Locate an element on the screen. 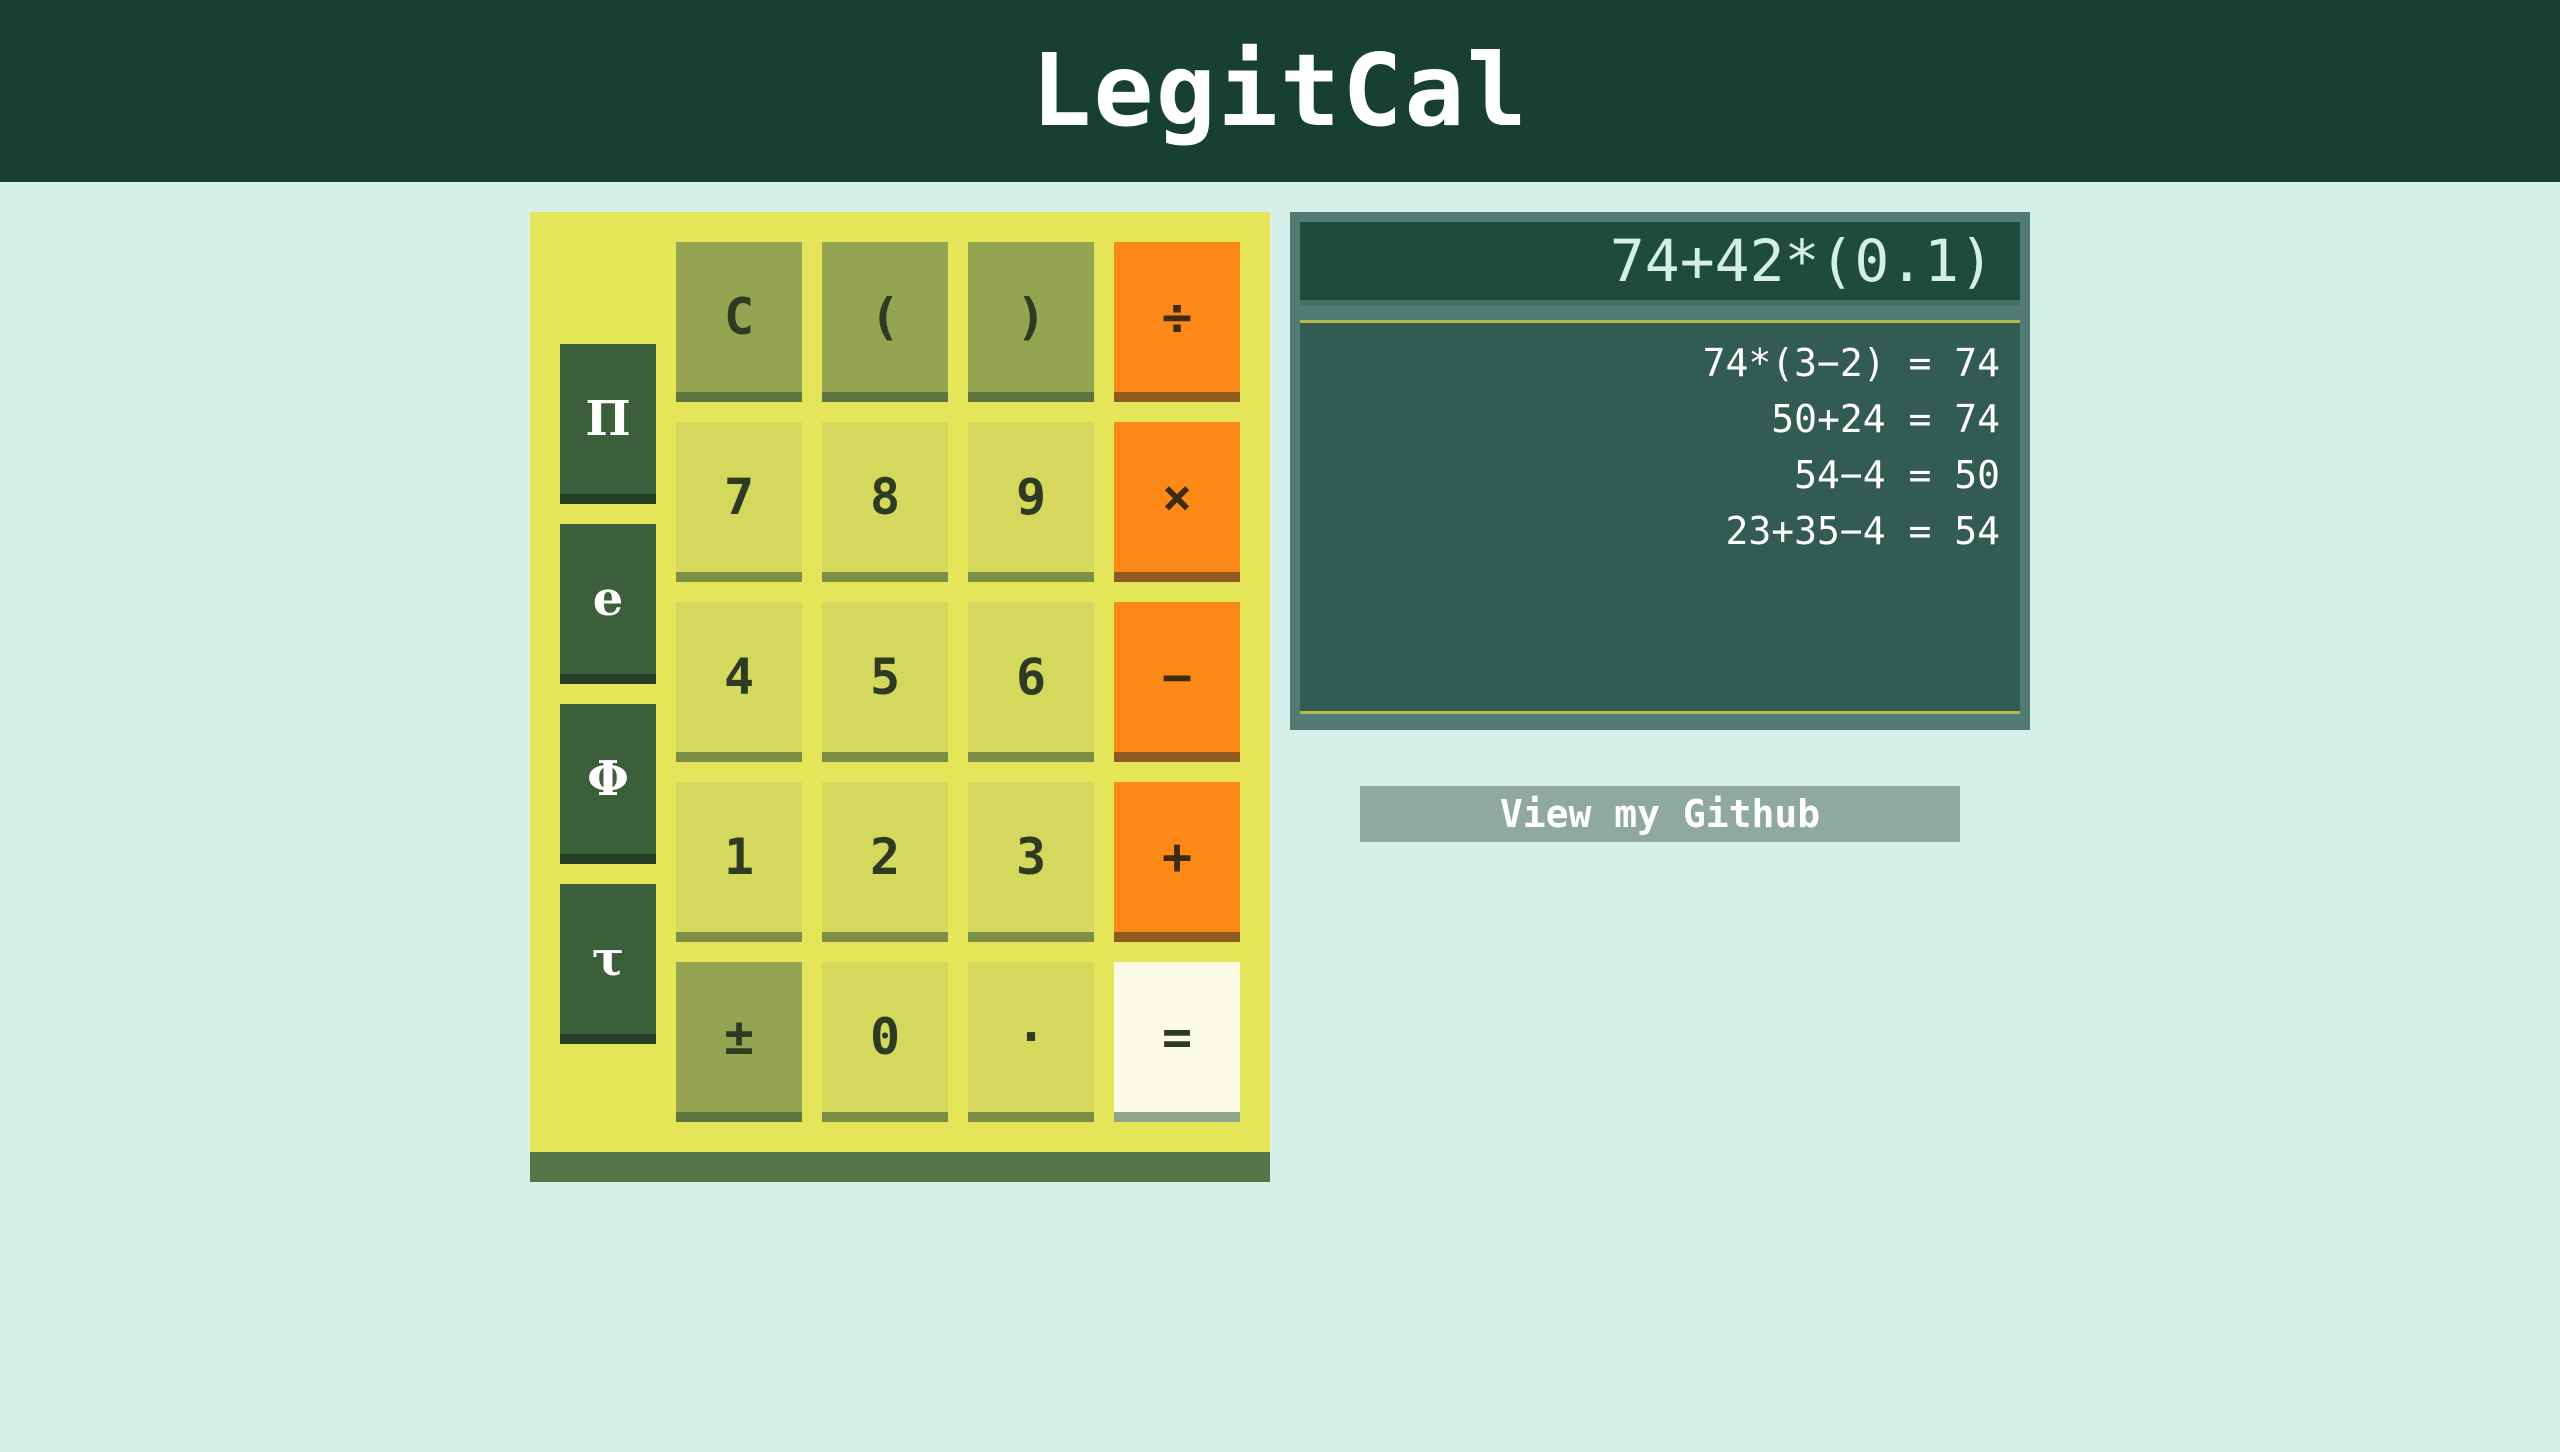 The width and height of the screenshot is (2560, 1452). history-item: 74*(3−2) = 74 is located at coordinates (1851, 363).